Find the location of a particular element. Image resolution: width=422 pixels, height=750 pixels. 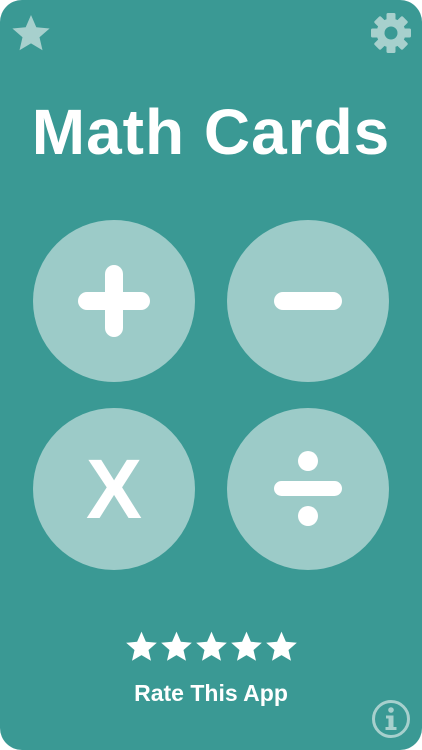

subtraction-button: − is located at coordinates (308, 301).